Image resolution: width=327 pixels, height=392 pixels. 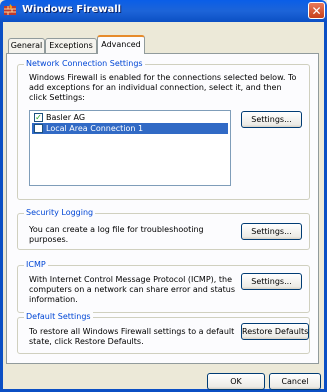 I want to click on title-bar: Windows Firewall ✕, so click(x=163, y=11).